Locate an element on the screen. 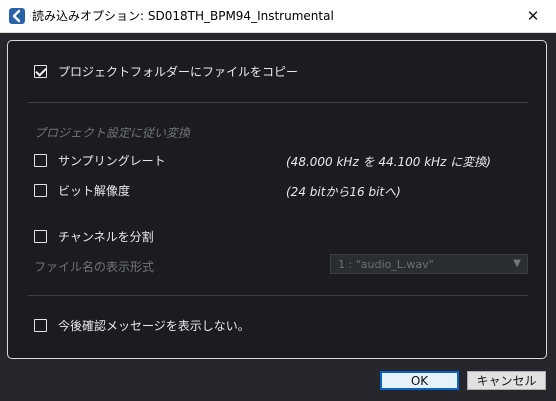 The image size is (556, 401). copy-to-project-label: プロジェクトフォルダーにファイルをコピー is located at coordinates (178, 72).